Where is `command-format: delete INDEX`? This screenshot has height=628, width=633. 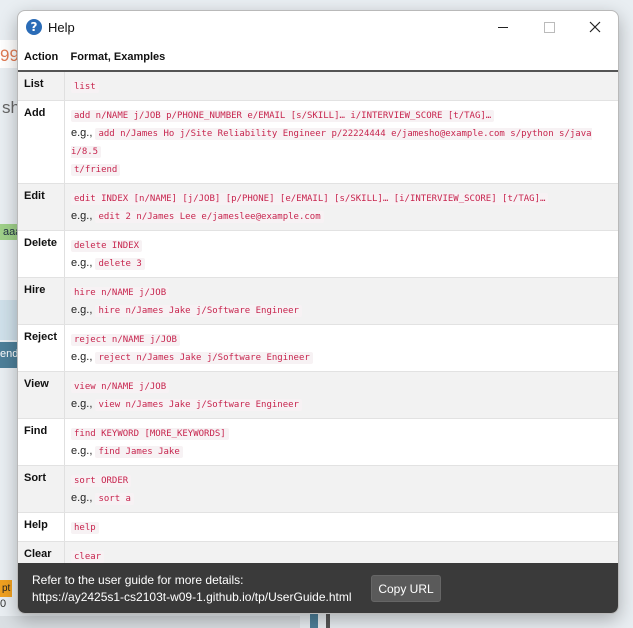 command-format: delete INDEX is located at coordinates (107, 246).